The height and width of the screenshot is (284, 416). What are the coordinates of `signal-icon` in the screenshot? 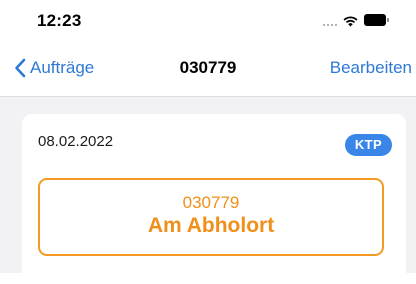 It's located at (330, 20).